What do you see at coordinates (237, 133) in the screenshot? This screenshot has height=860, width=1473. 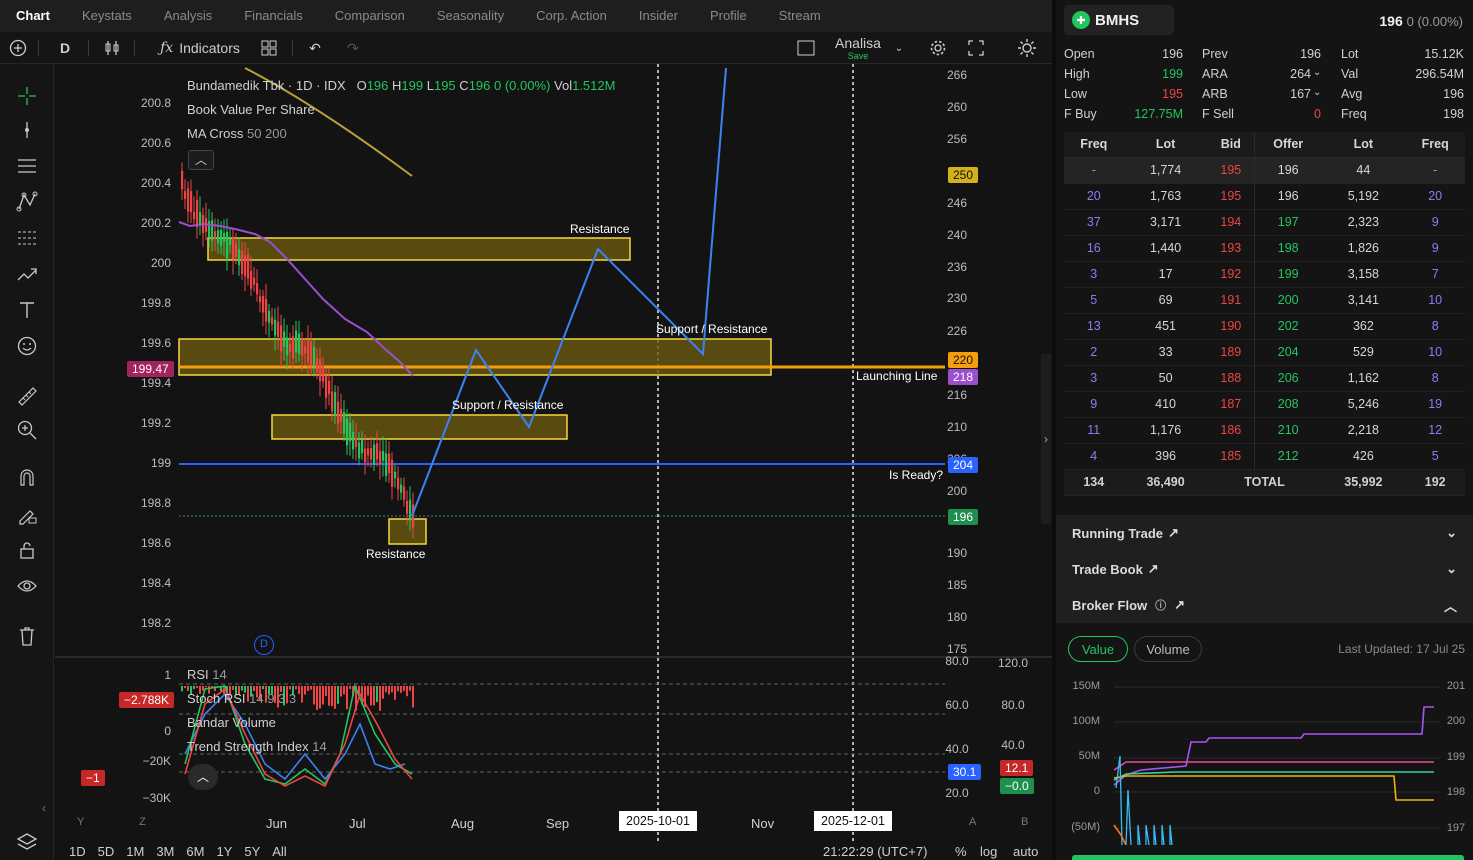 I see `indicator-ma-cross: MA Cross 50 200` at bounding box center [237, 133].